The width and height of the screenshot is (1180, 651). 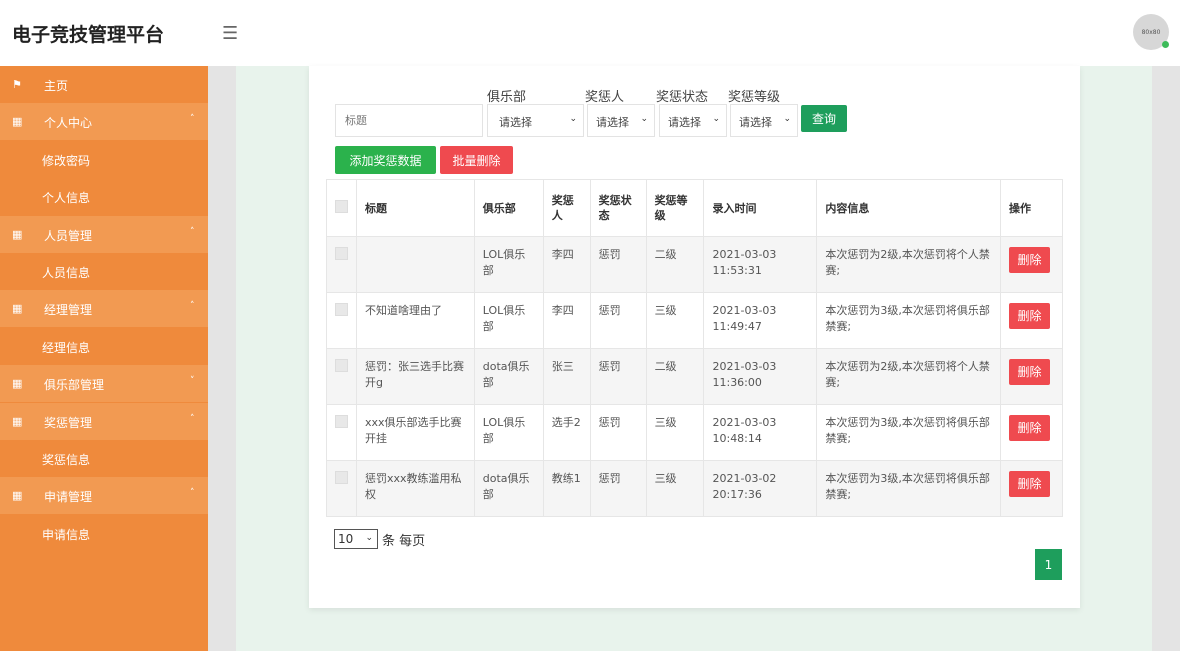 What do you see at coordinates (104, 458) in the screenshot?
I see `sidebar-item: 奖惩信息` at bounding box center [104, 458].